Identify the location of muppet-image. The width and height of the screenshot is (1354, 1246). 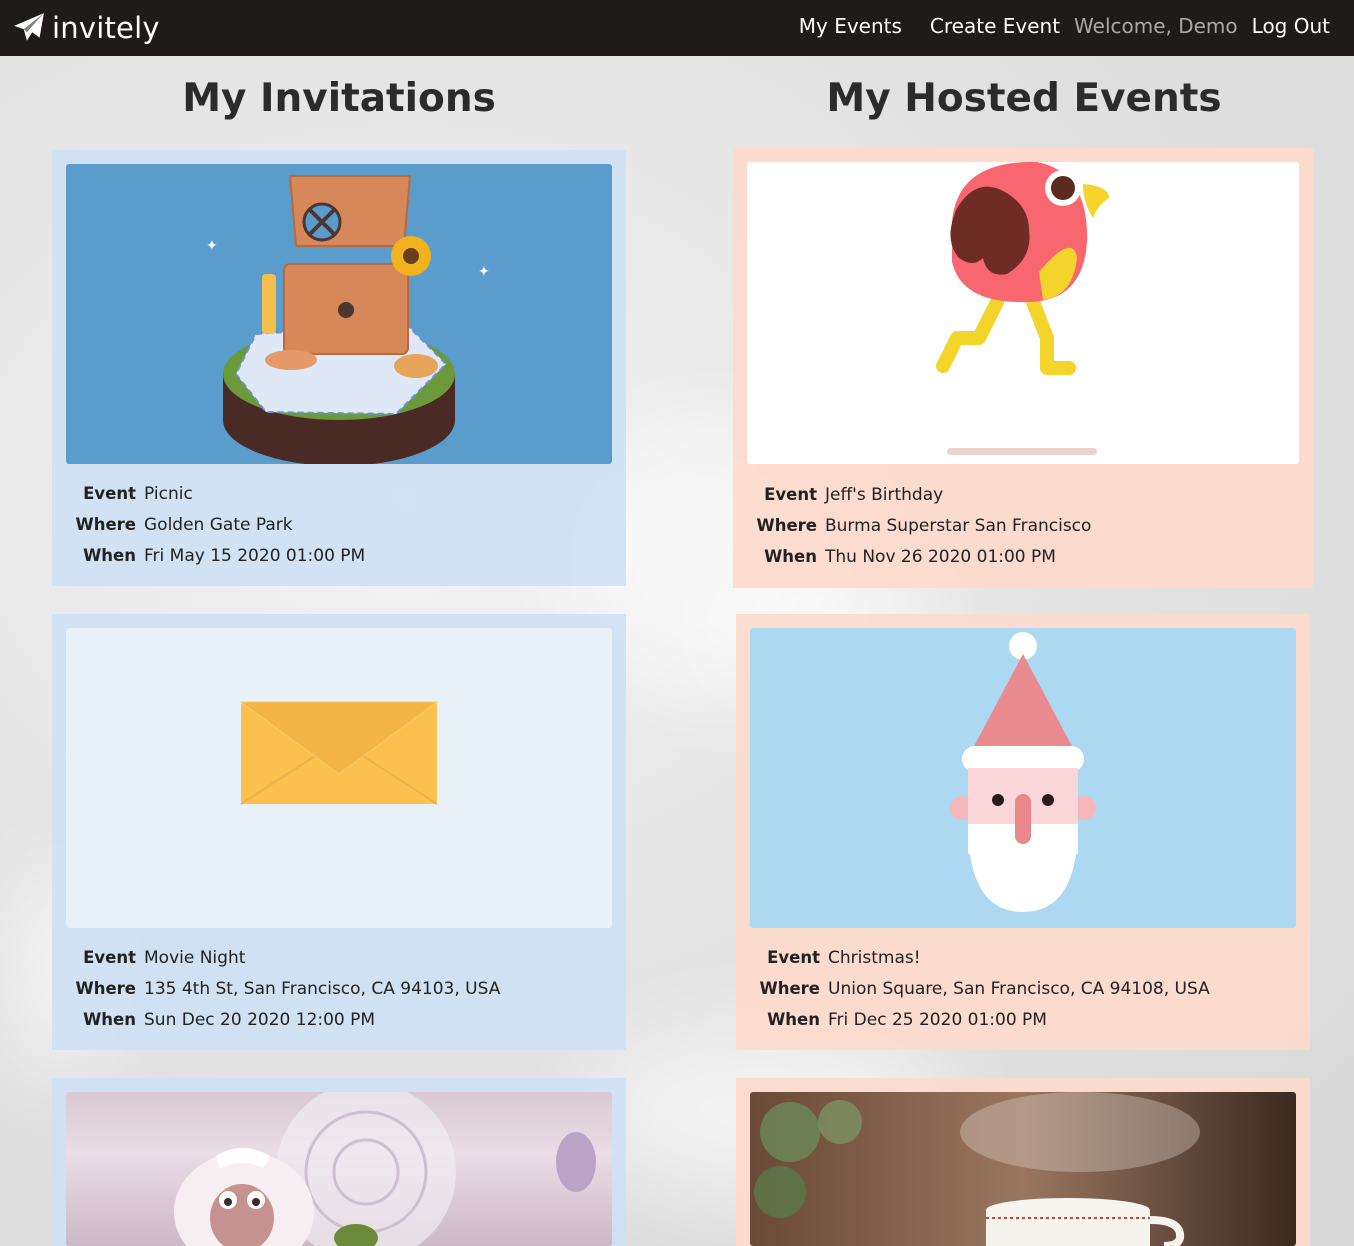
(339, 1169).